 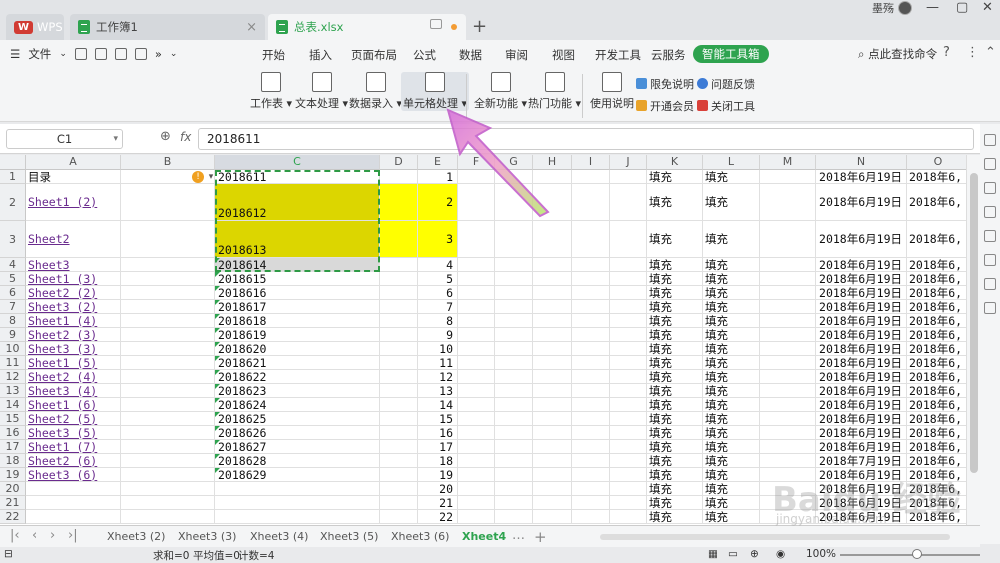 What do you see at coordinates (73, 321) in the screenshot?
I see `cell: Sheet1 (4)` at bounding box center [73, 321].